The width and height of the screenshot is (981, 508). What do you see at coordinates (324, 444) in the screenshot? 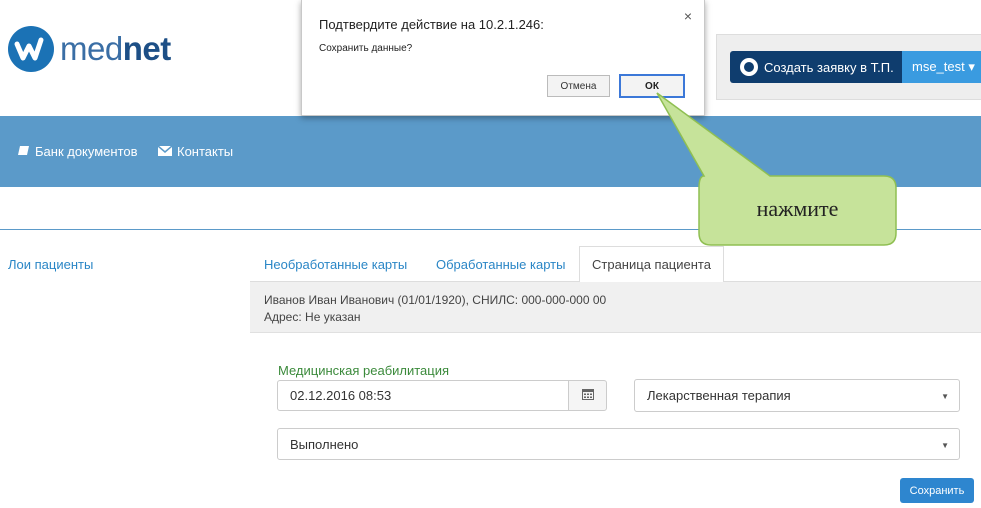
I see `status-select-value: Выполнено` at bounding box center [324, 444].